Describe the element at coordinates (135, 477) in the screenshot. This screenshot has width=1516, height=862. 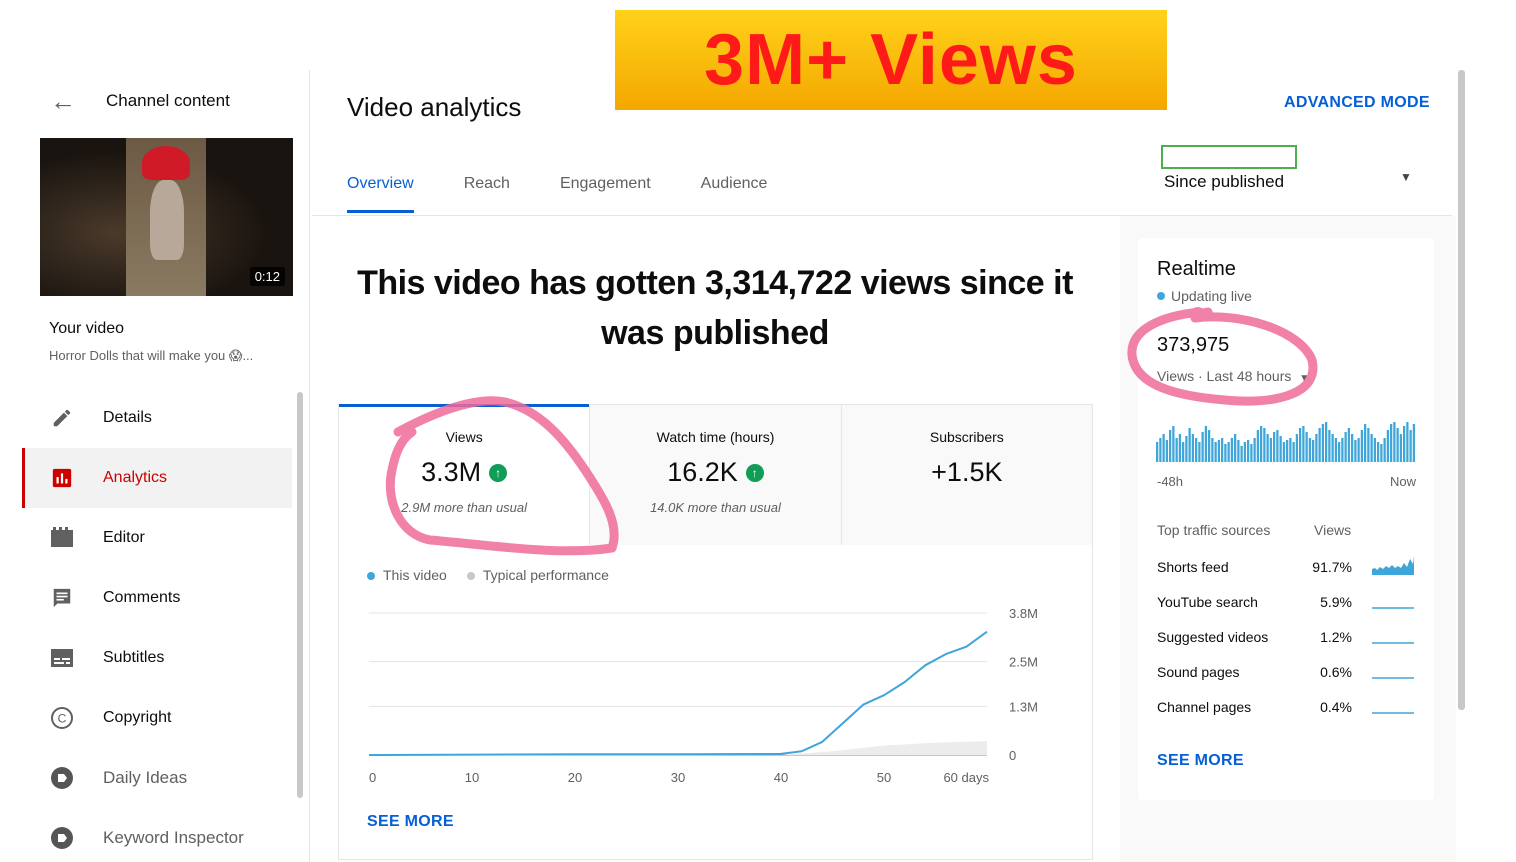
I see `sidebar-item-label: Analytics` at that location.